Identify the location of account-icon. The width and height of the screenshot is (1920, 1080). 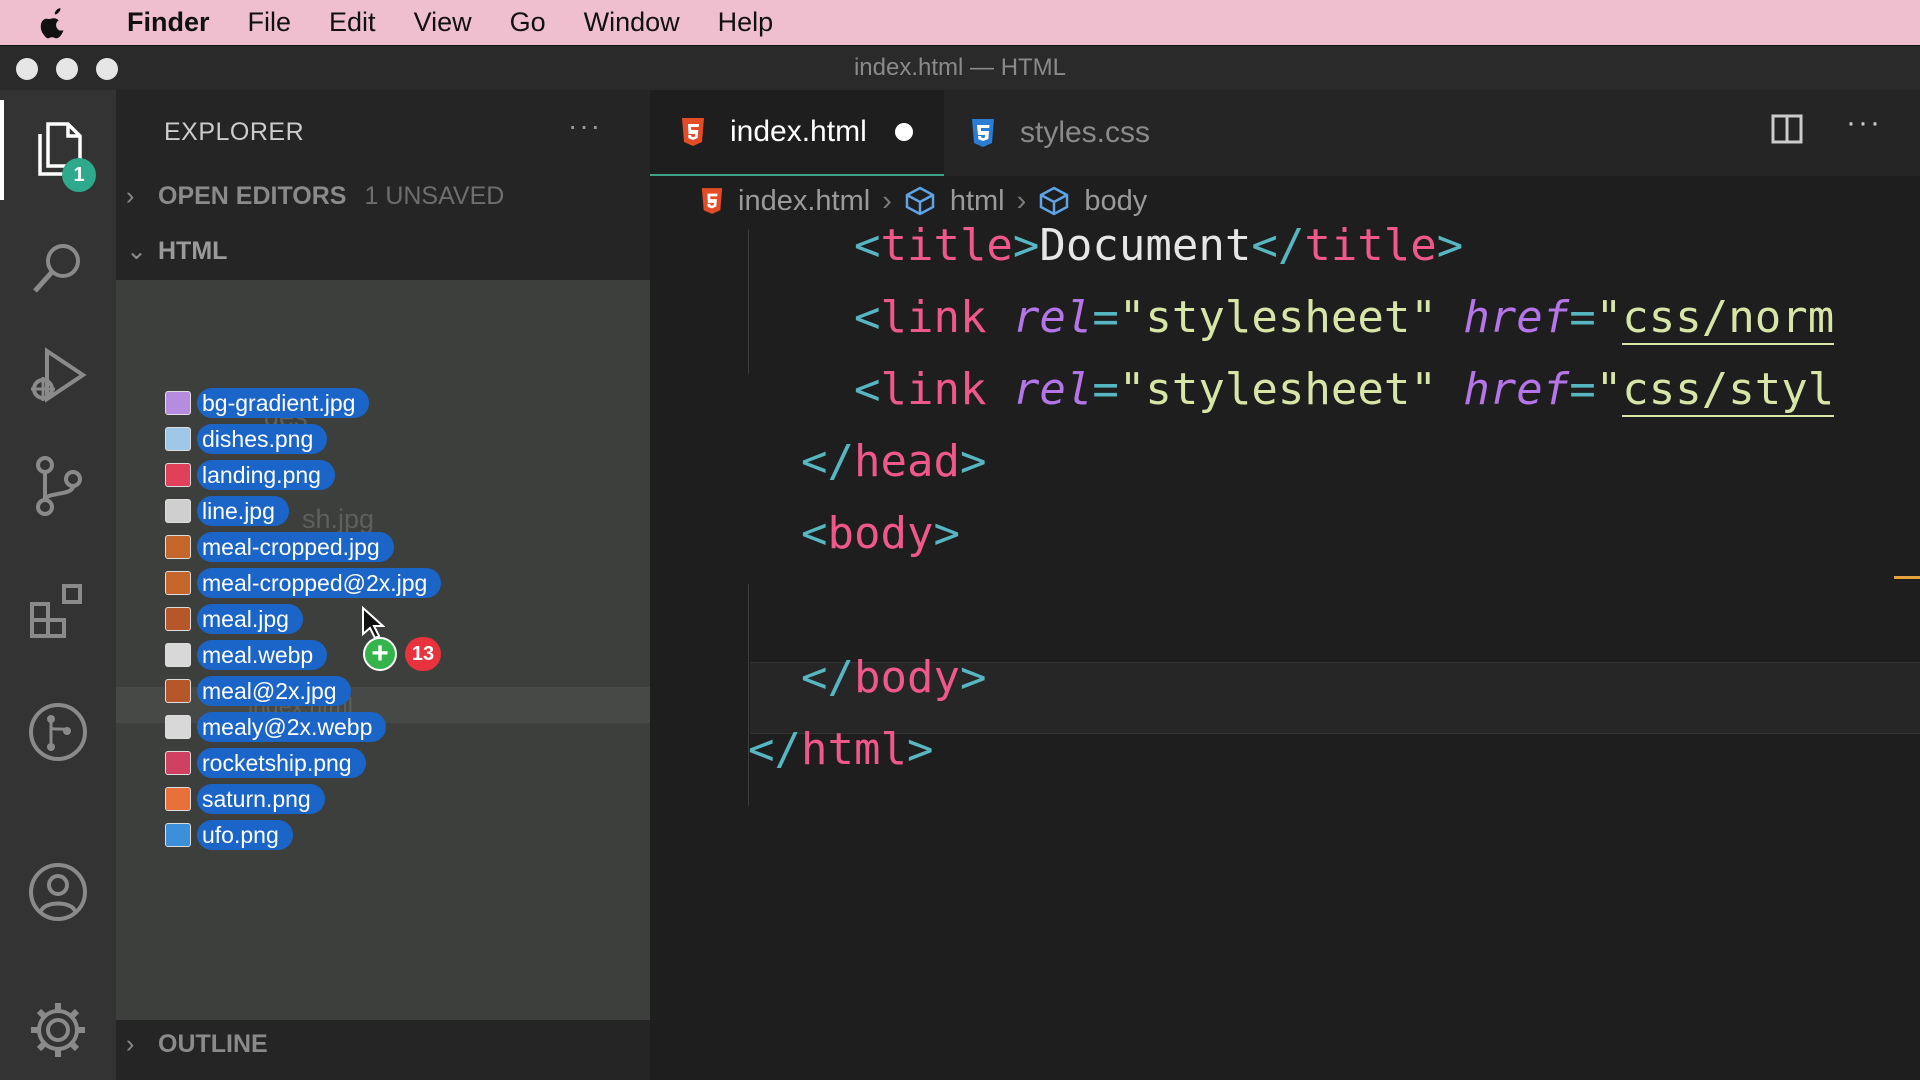
(58, 892).